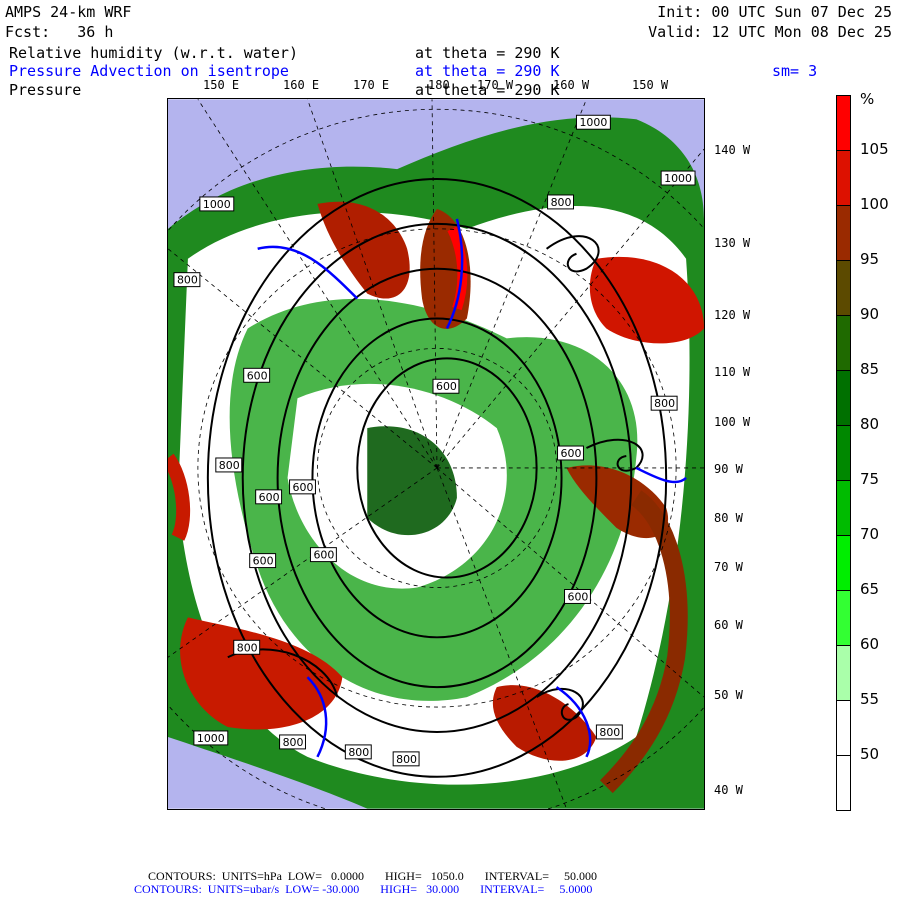  I want to click on field-rh-label: Relative humidity (w.r.t. water), so click(153, 53).